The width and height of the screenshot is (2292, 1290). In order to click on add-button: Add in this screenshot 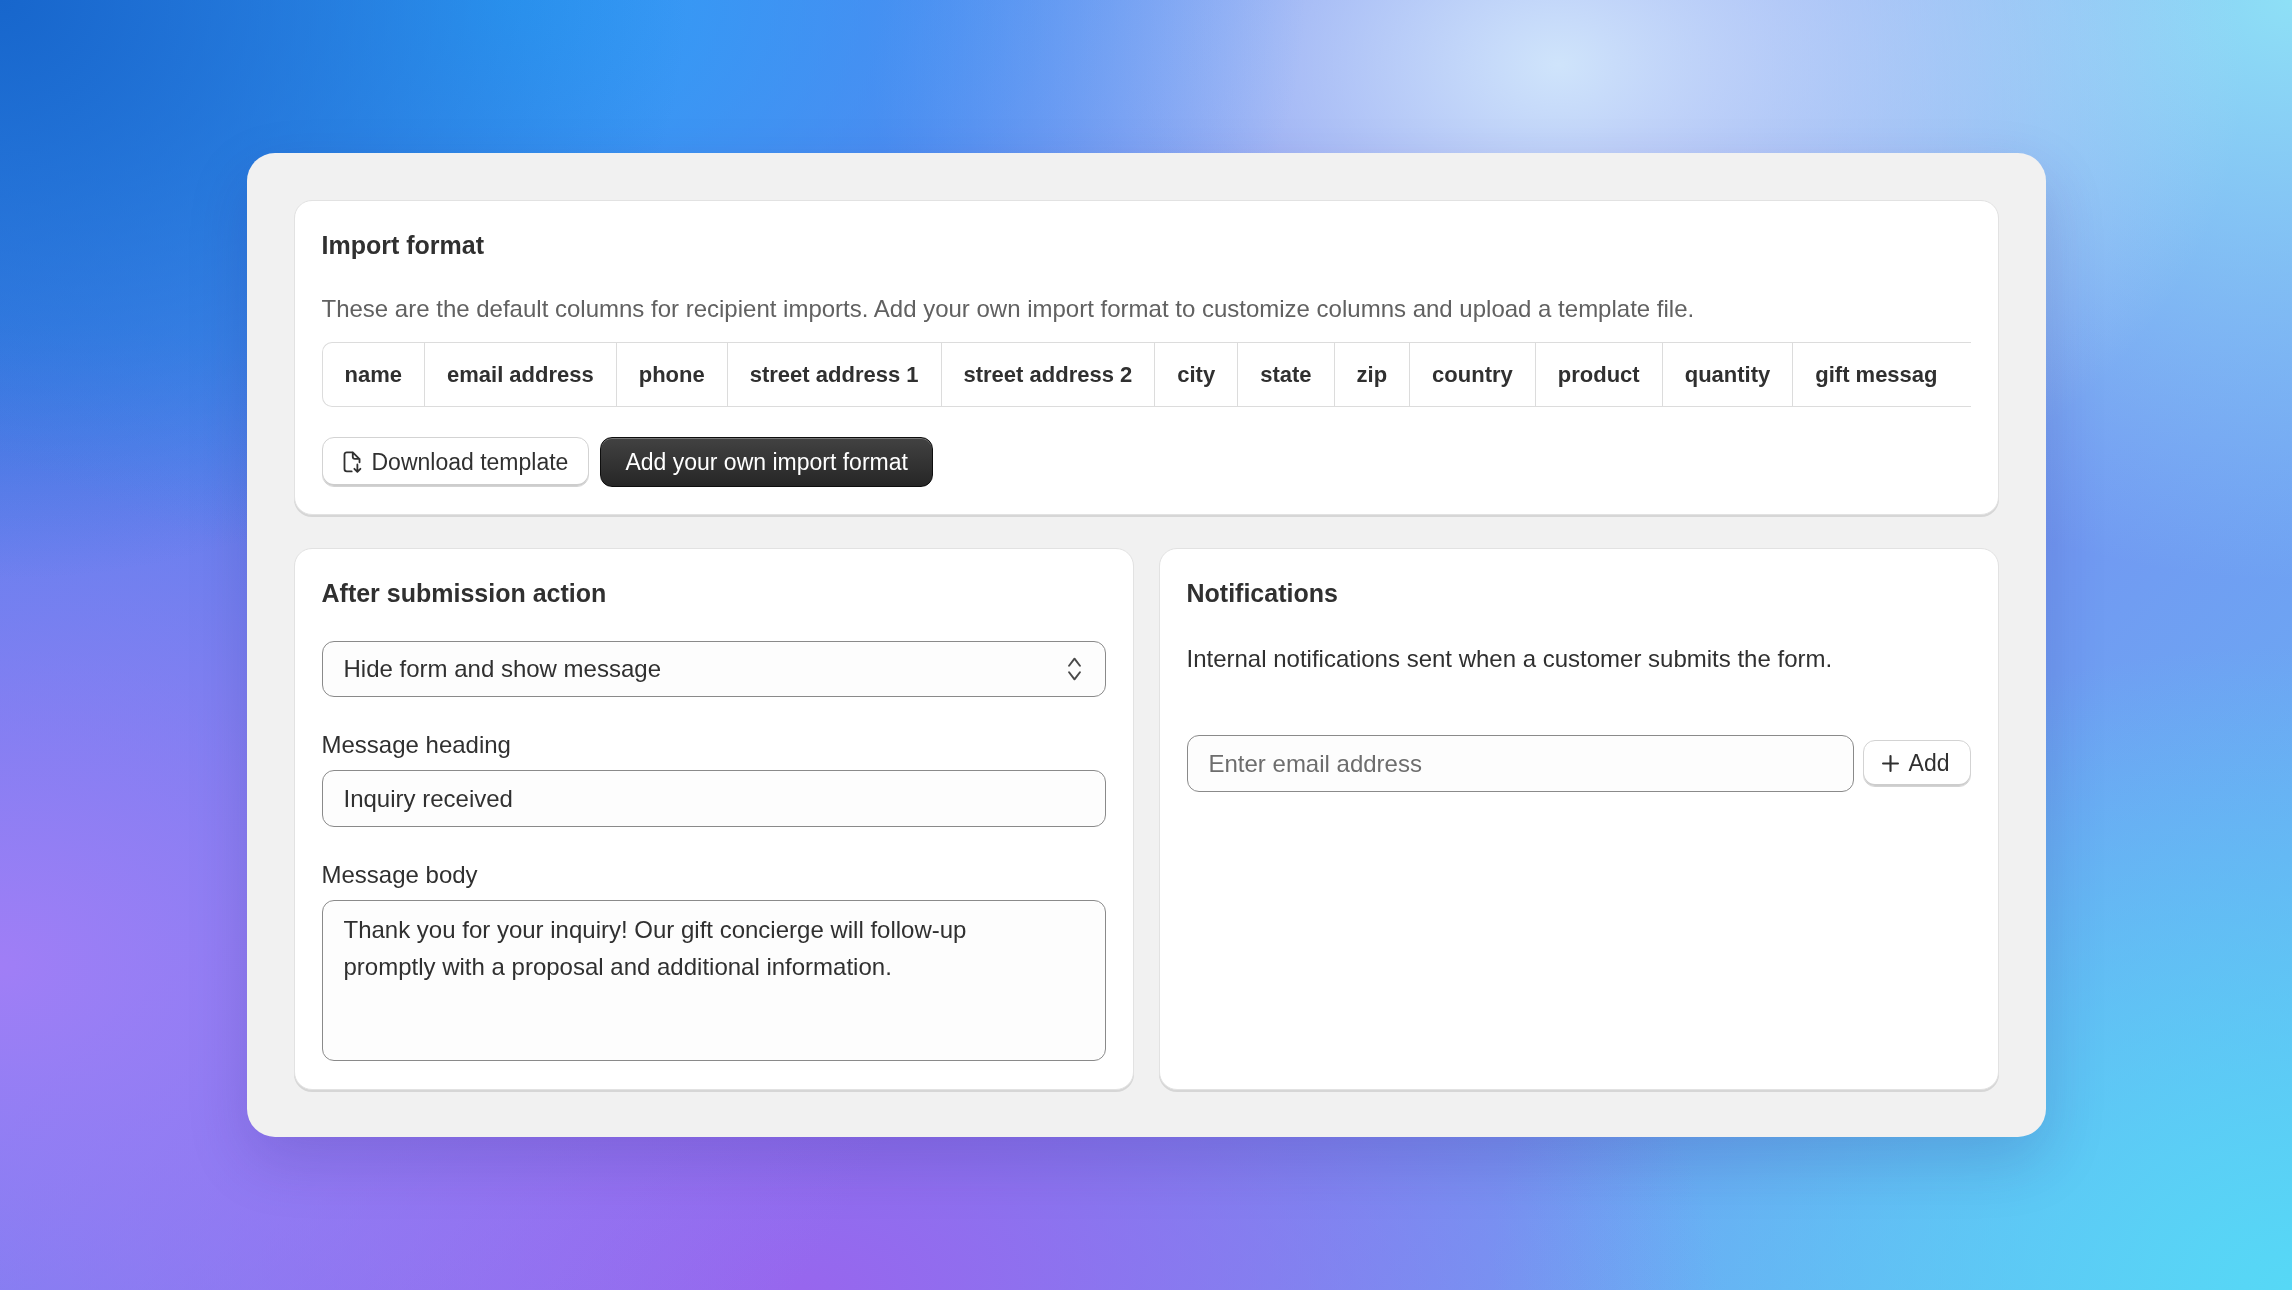, I will do `click(1916, 763)`.